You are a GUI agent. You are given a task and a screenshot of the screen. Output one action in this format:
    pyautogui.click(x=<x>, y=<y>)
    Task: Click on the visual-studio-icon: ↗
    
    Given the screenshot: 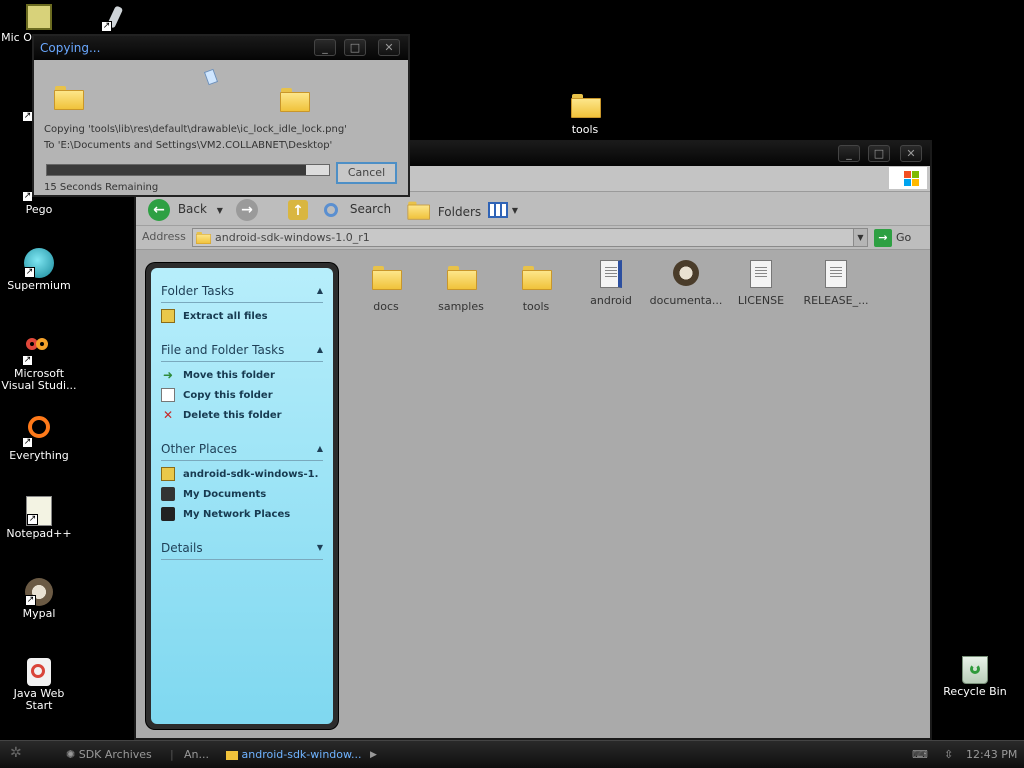 What is the action you would take?
    pyautogui.click(x=39, y=349)
    